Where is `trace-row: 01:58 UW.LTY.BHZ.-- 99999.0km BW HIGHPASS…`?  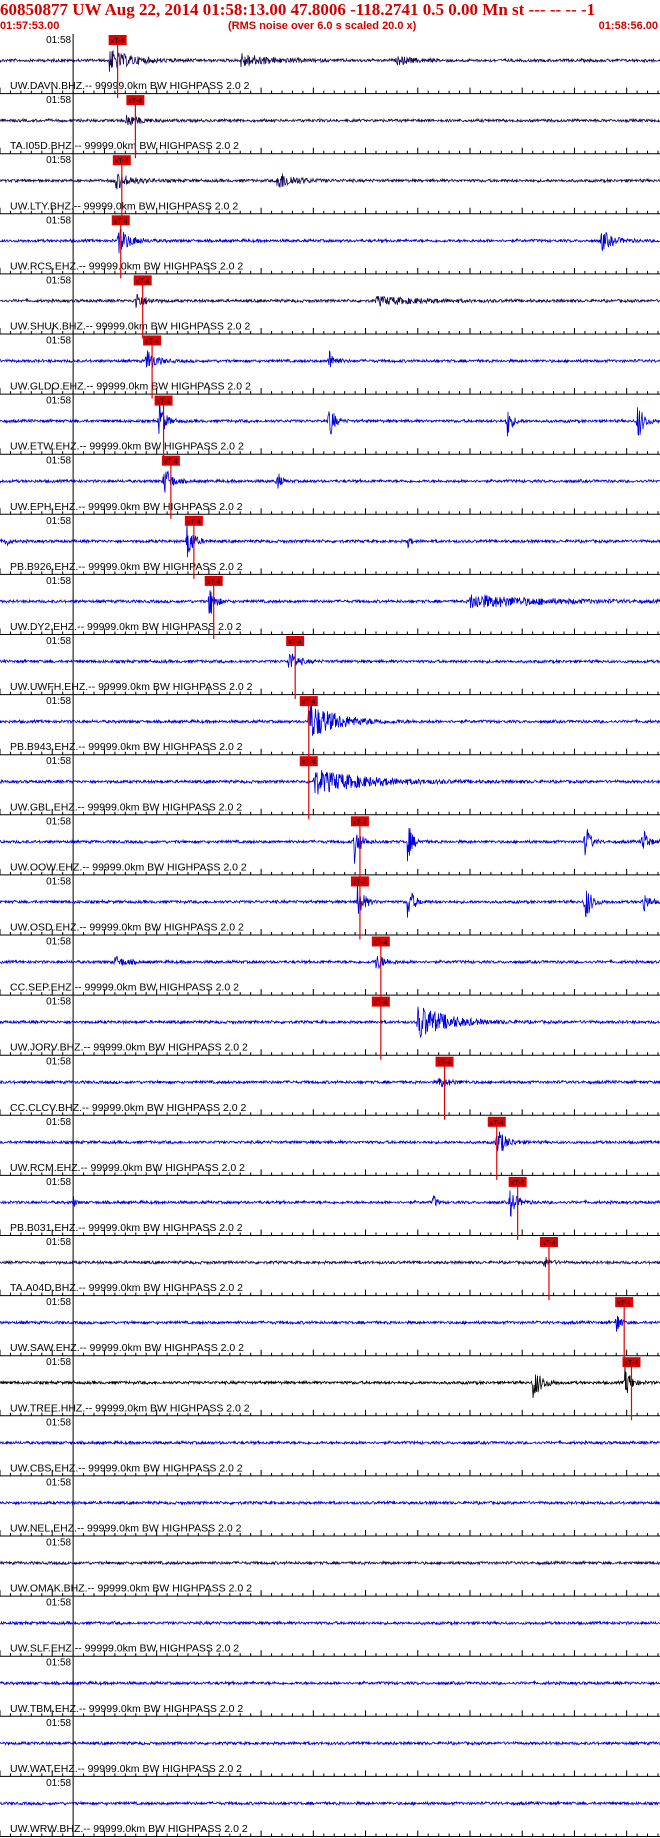
trace-row: 01:58 UW.LTY.BHZ.-- 99999.0km BW HIGHPASS… is located at coordinates (330, 186).